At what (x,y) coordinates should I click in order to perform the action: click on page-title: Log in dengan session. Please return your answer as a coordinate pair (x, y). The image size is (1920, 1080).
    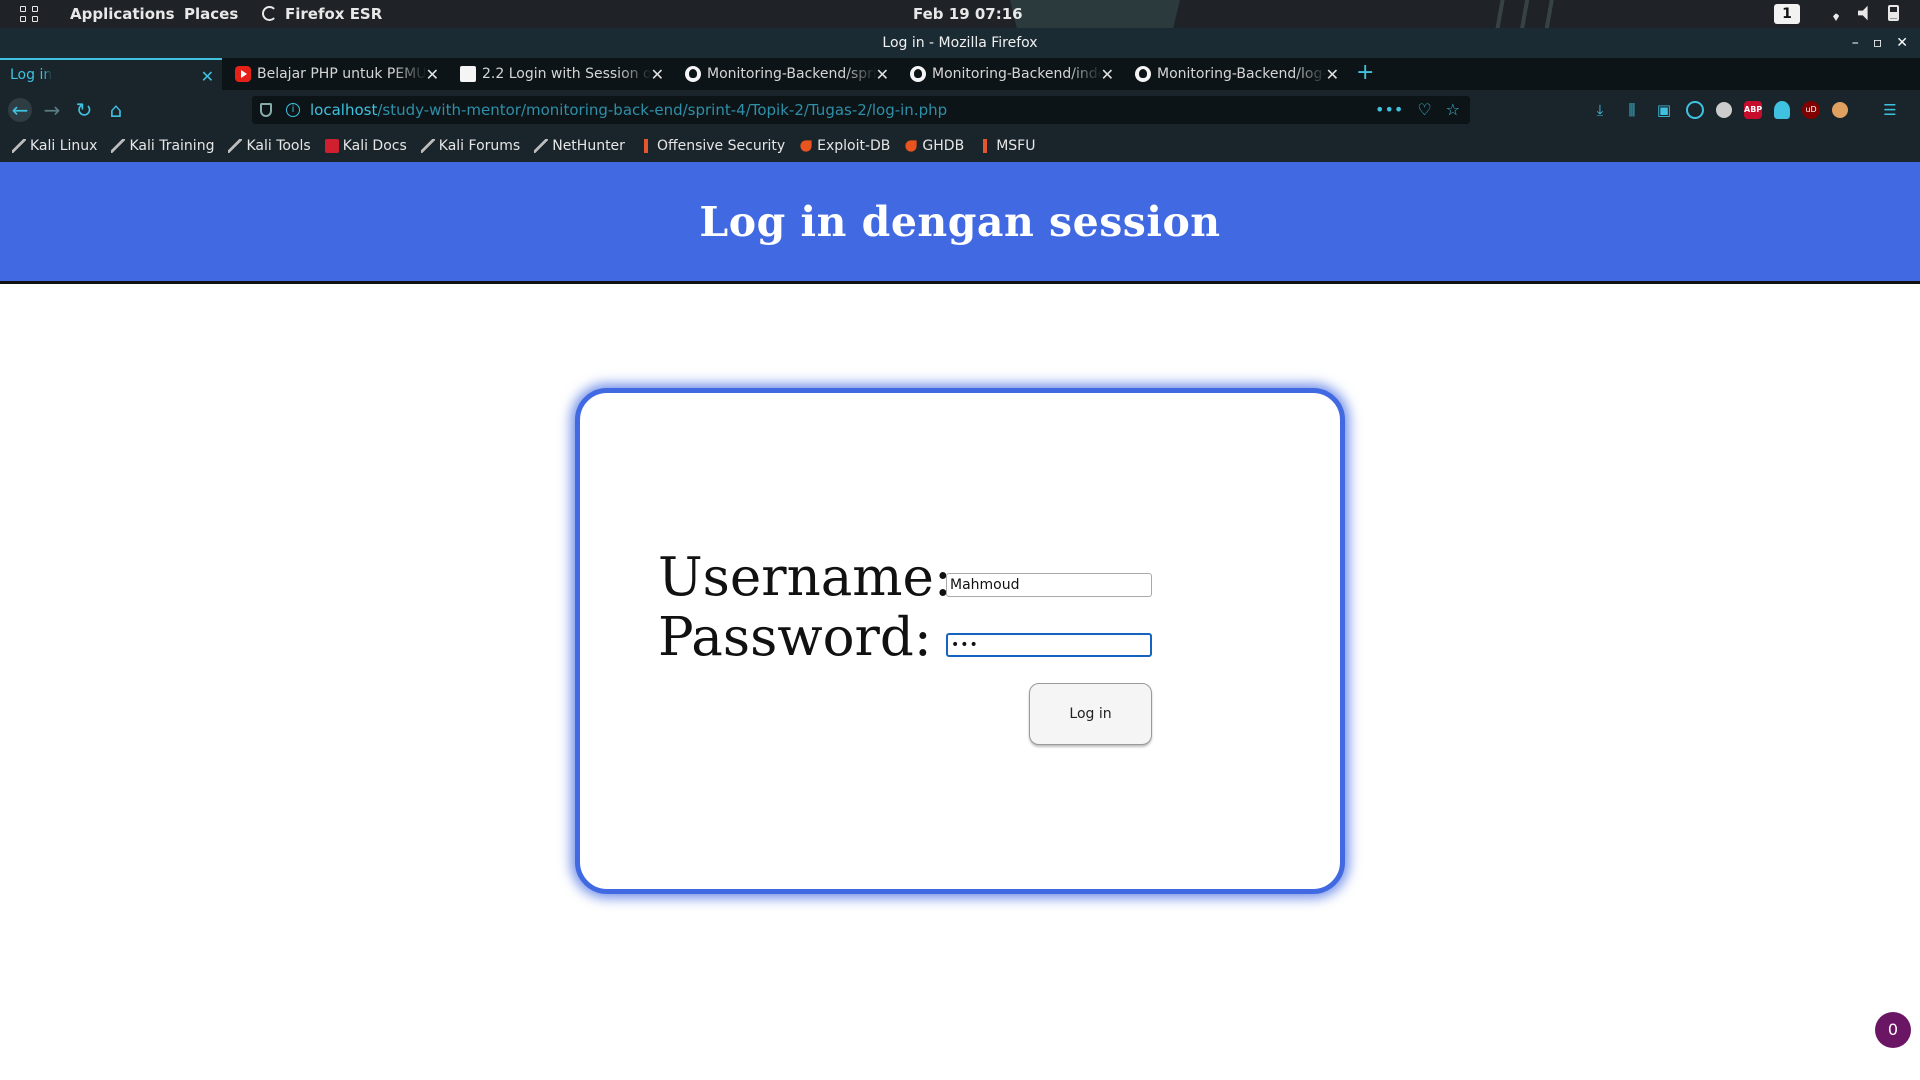
    Looking at the image, I should click on (960, 221).